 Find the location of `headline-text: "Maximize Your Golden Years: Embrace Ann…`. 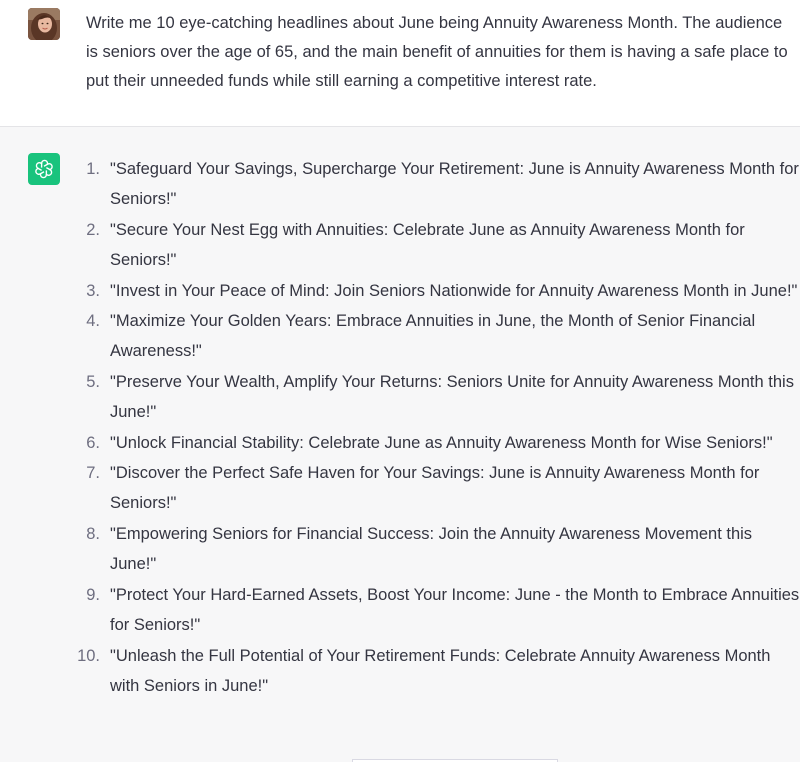

headline-text: "Maximize Your Golden Years: Embrace Ann… is located at coordinates (433, 336).